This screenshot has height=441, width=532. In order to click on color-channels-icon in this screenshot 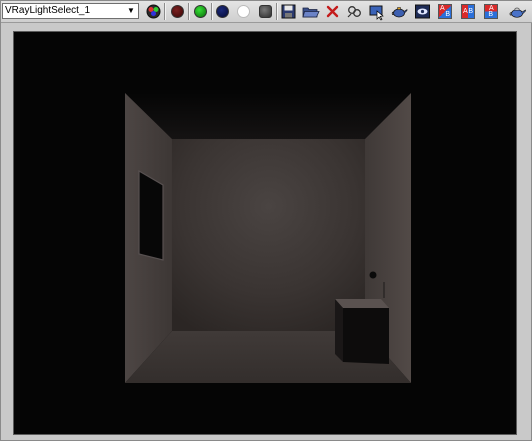, I will do `click(153, 14)`.